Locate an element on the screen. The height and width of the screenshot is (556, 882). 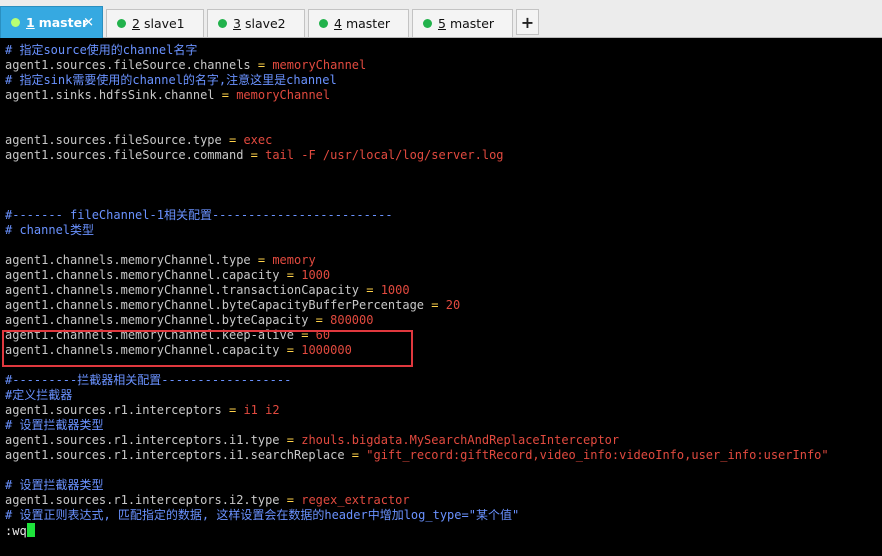
tab-5-master: 5 master is located at coordinates (462, 23).